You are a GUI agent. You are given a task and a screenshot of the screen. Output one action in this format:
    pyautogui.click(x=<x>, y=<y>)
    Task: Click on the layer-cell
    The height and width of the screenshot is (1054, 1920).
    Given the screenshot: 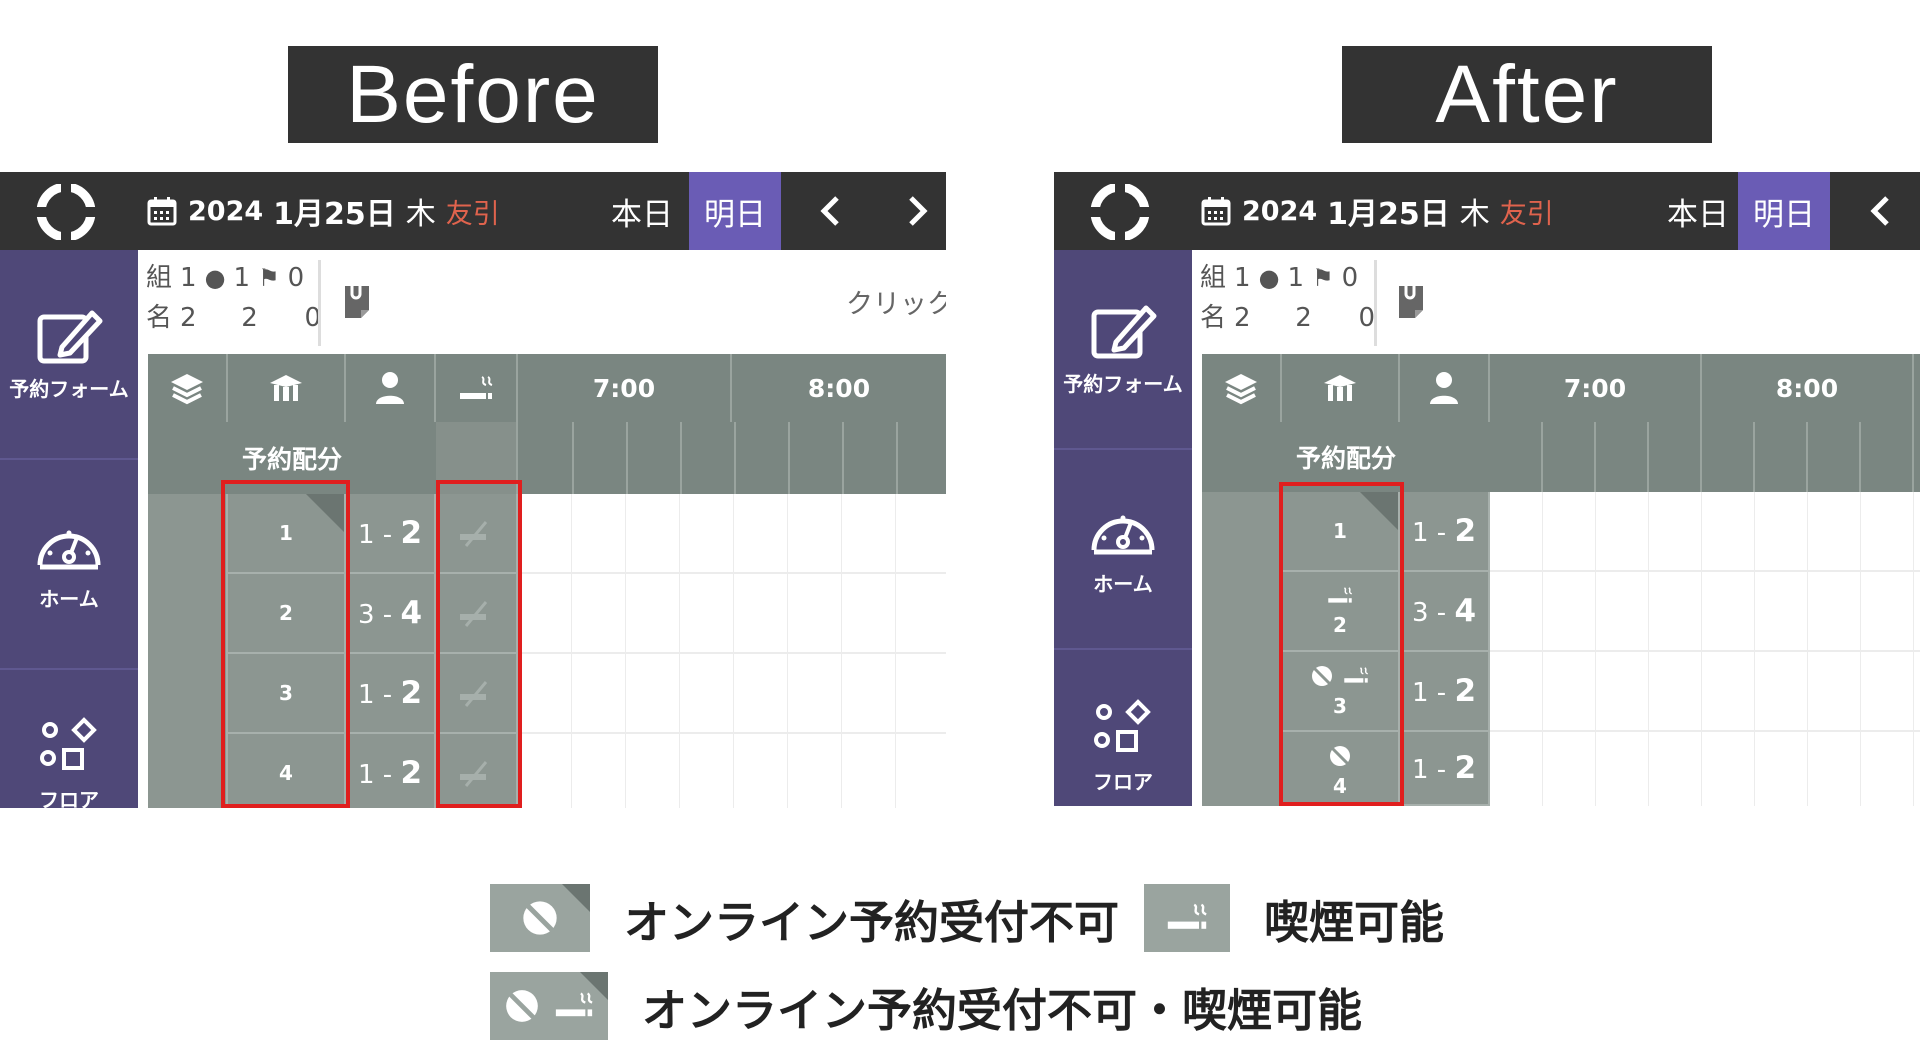 What is the action you would take?
    pyautogui.click(x=1242, y=649)
    